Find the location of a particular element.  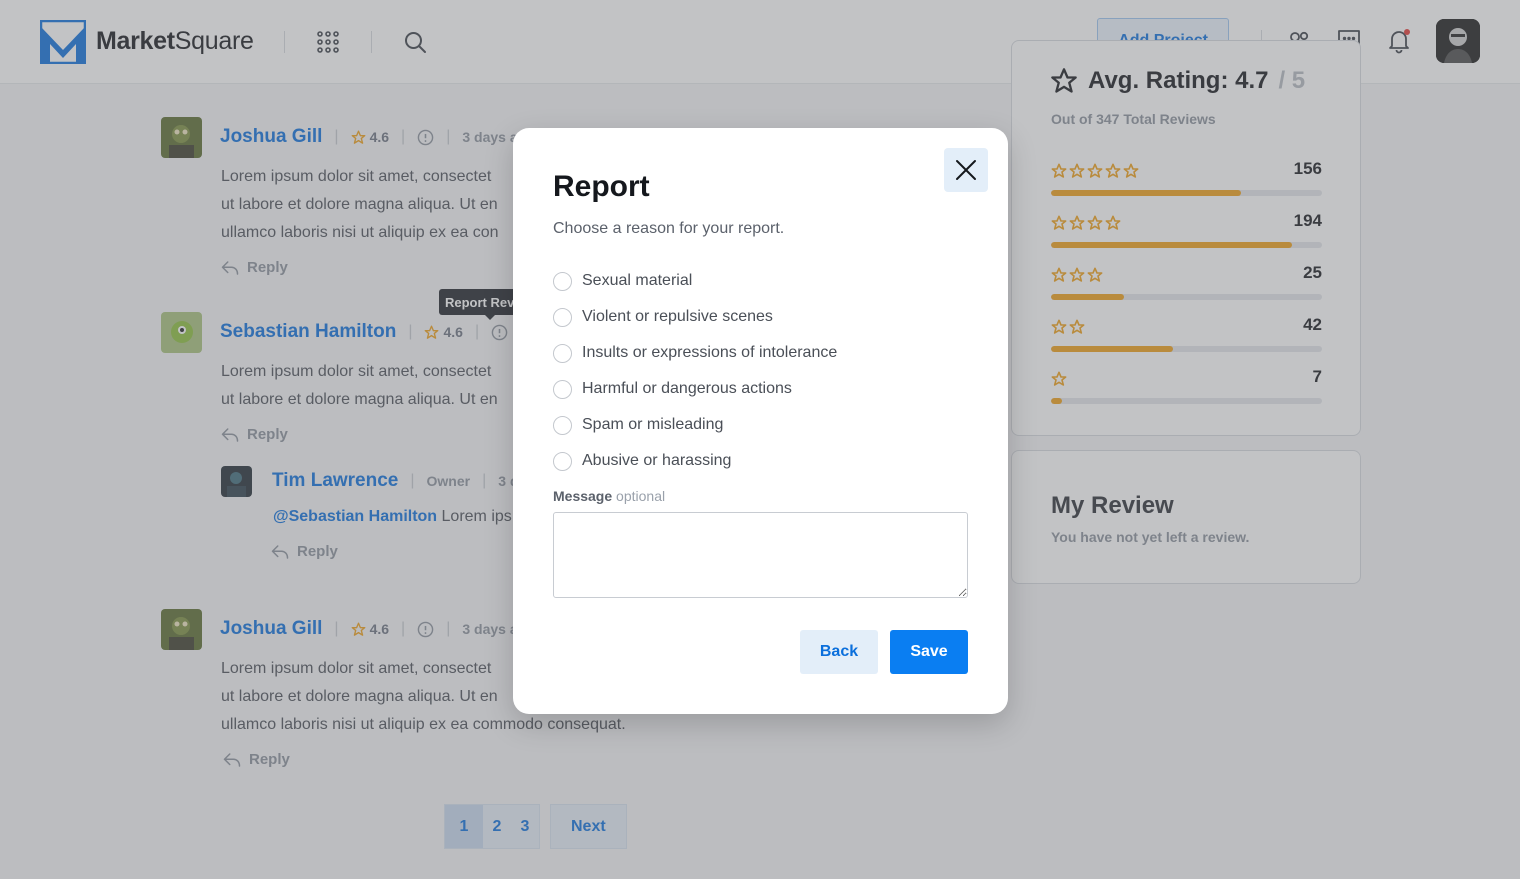

close-icon is located at coordinates (966, 170).